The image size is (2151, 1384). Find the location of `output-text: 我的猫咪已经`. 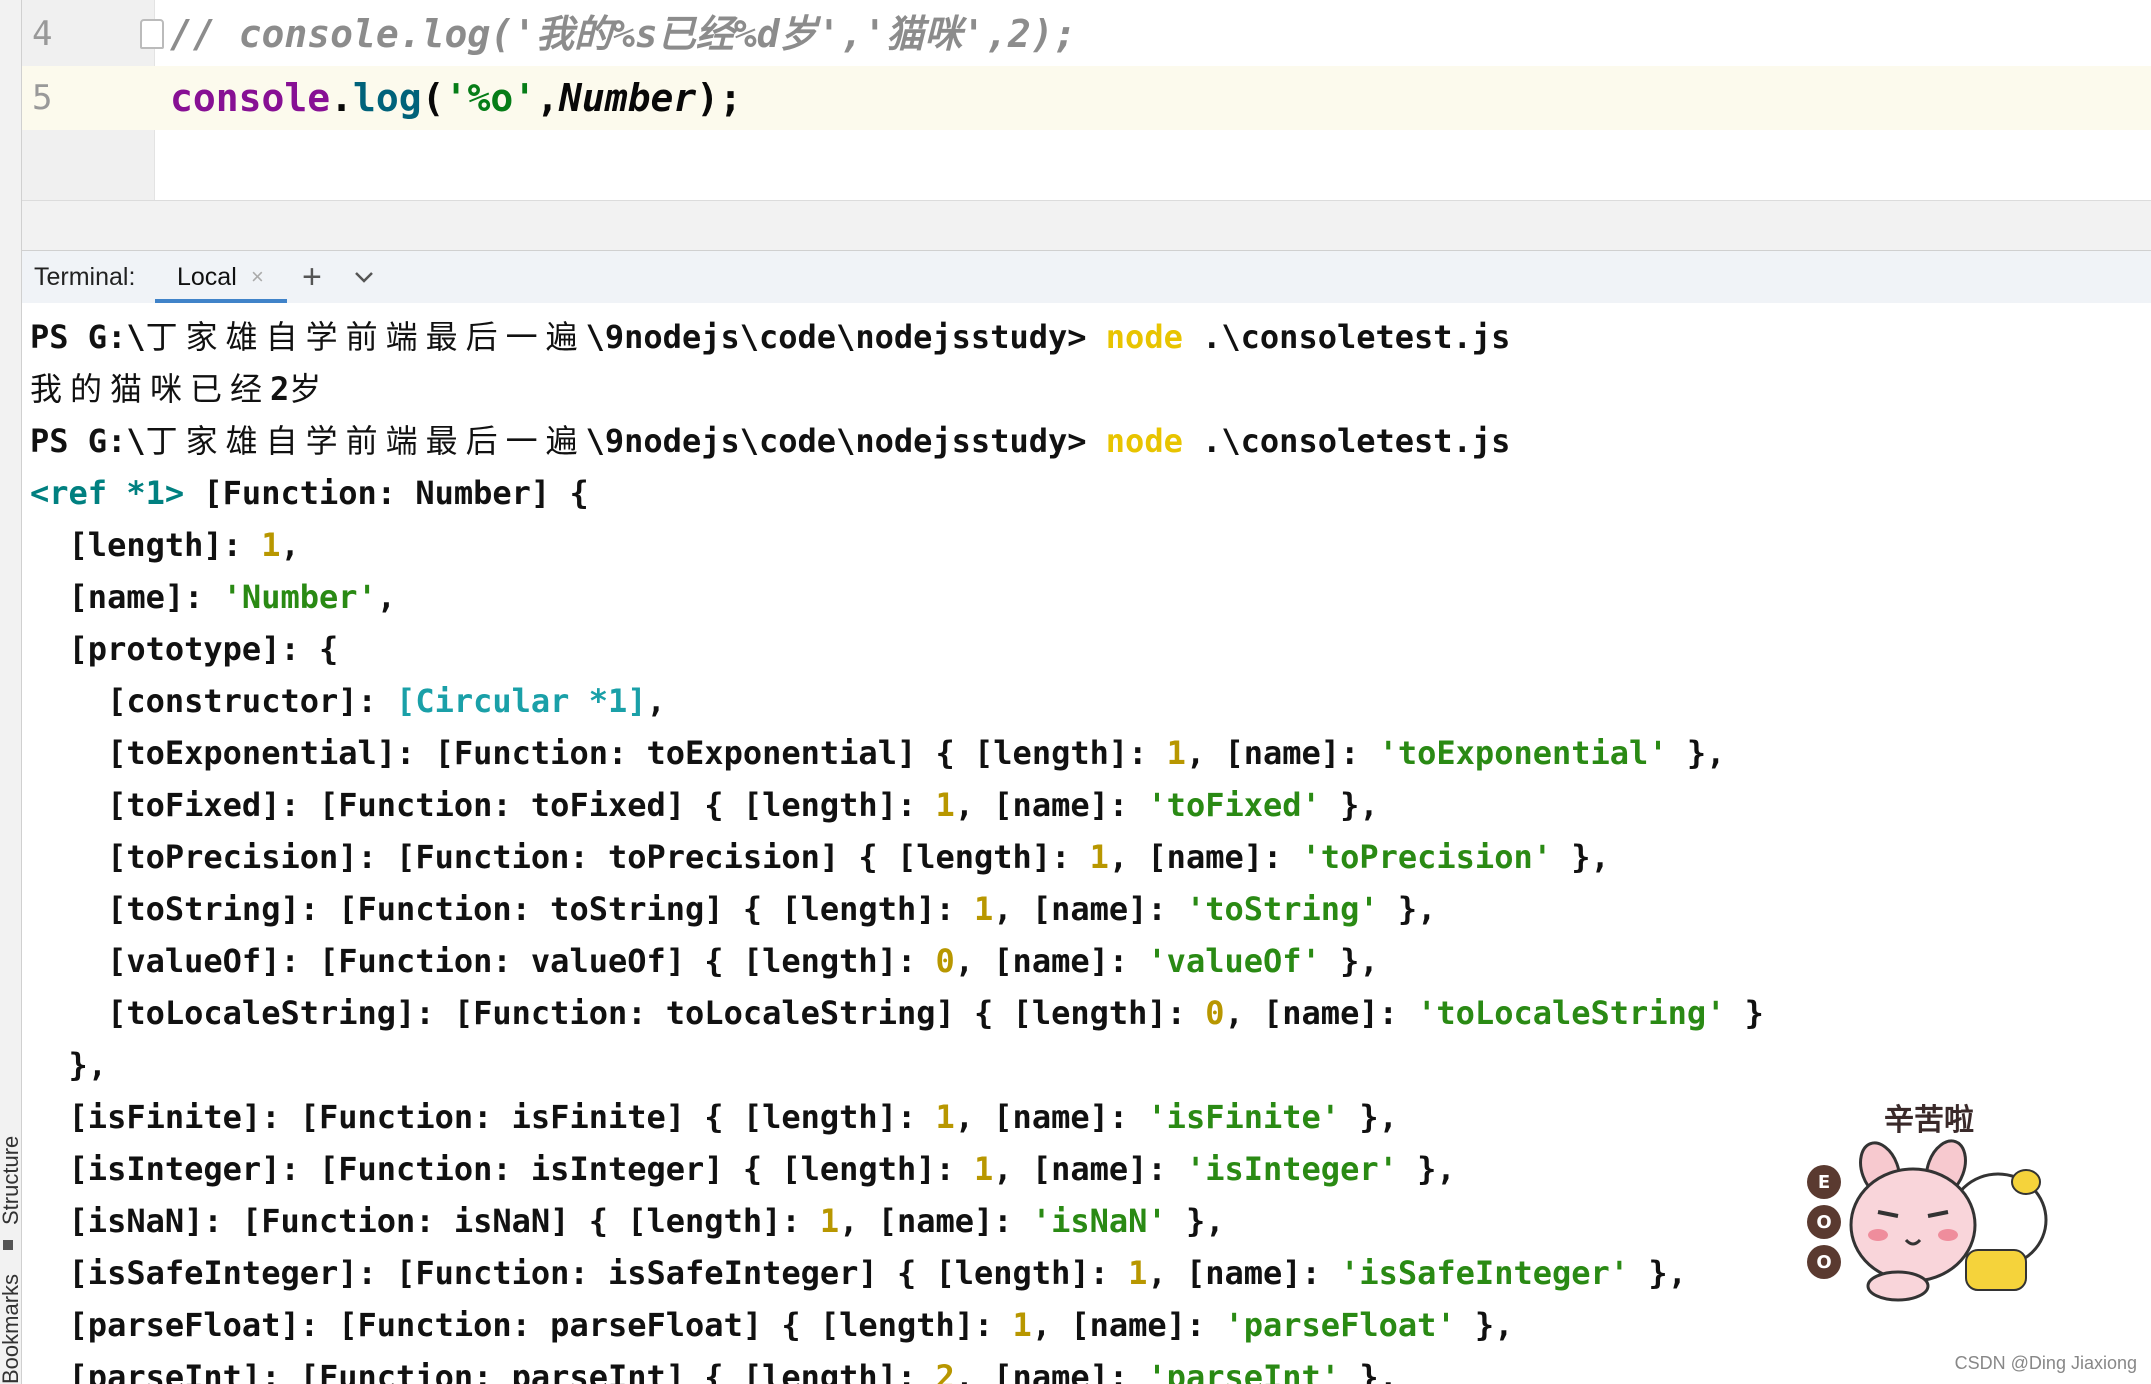

output-text: 我的猫咪已经 is located at coordinates (150, 389).